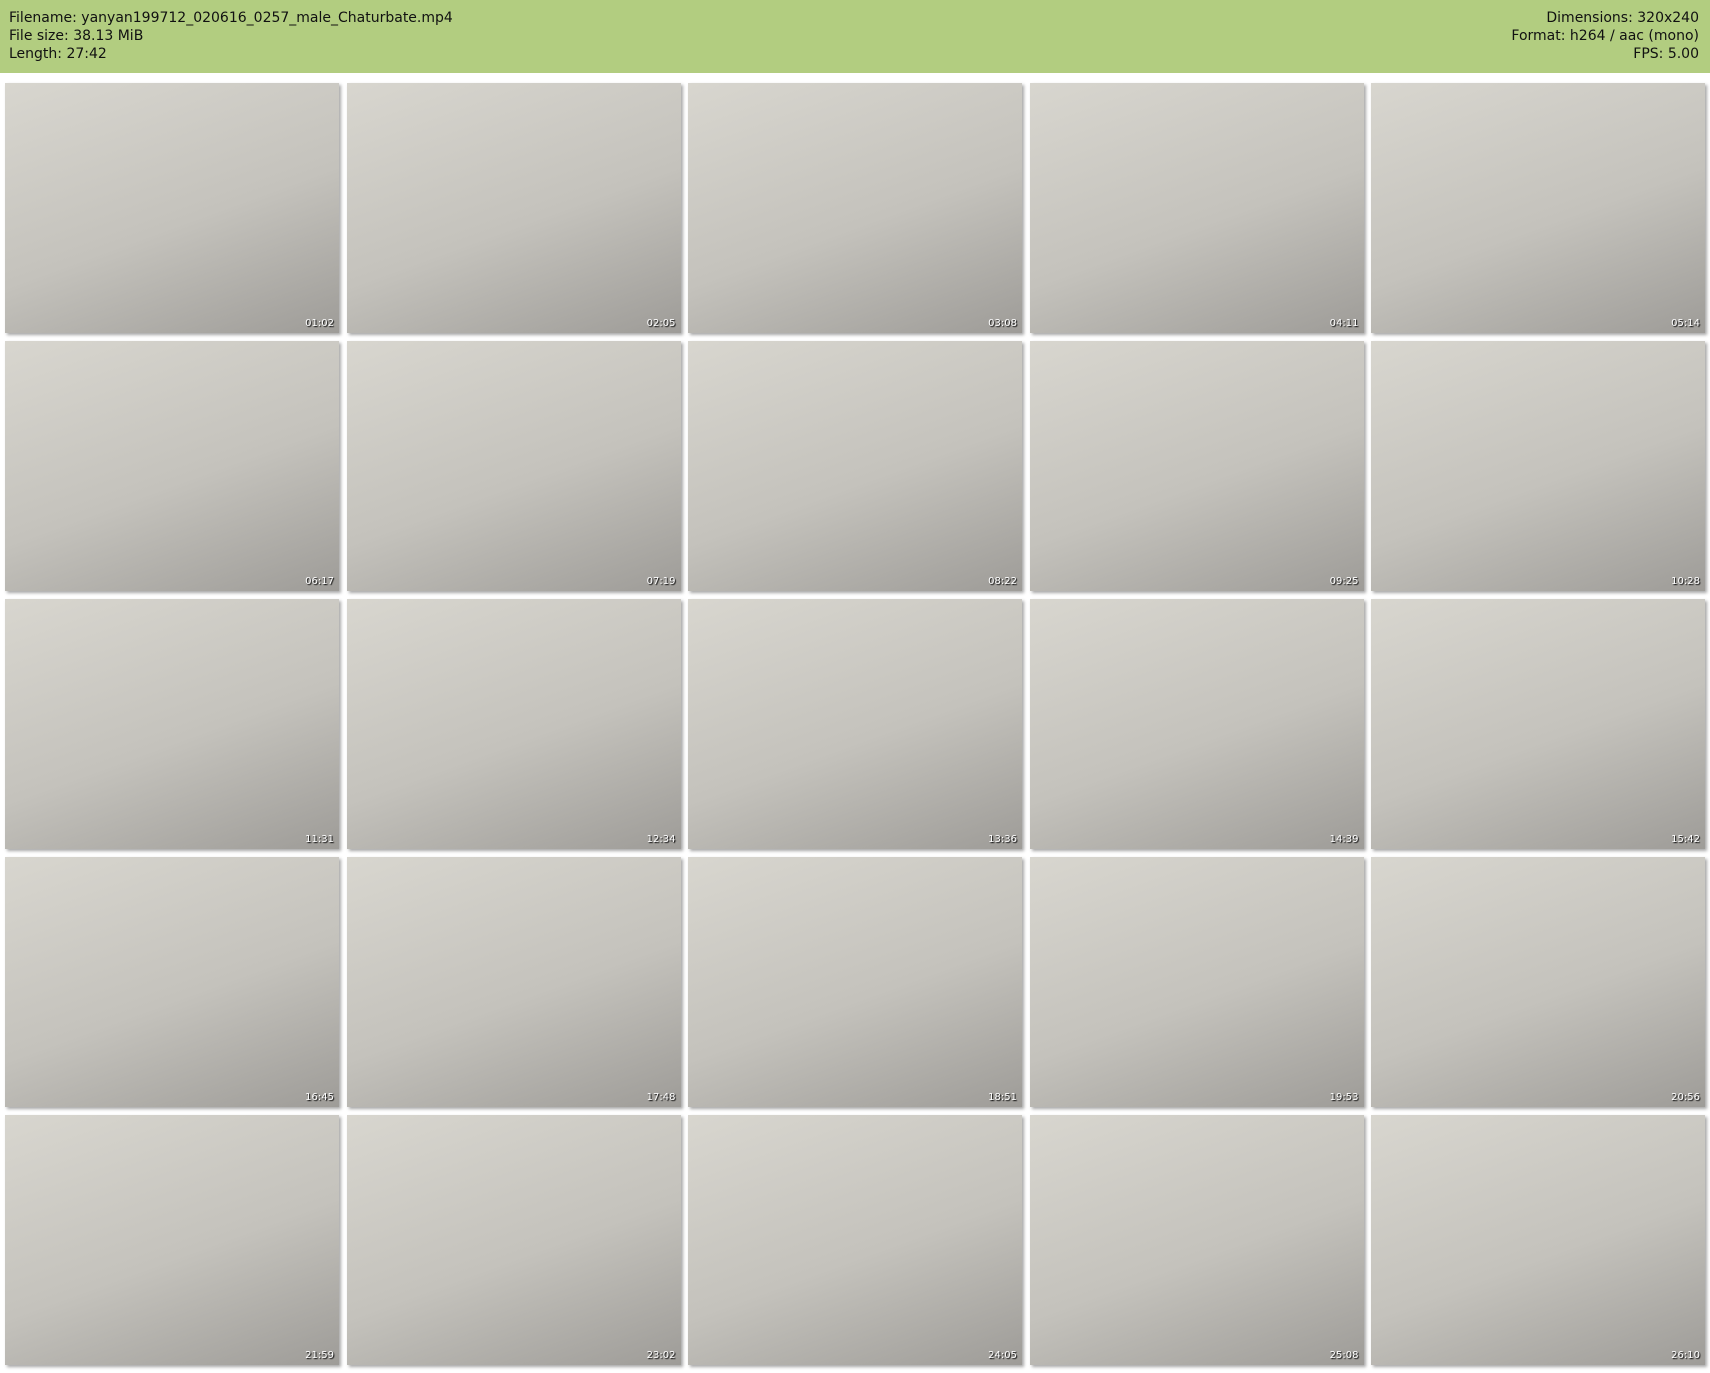  I want to click on timestamp: 08:22, so click(1002, 581).